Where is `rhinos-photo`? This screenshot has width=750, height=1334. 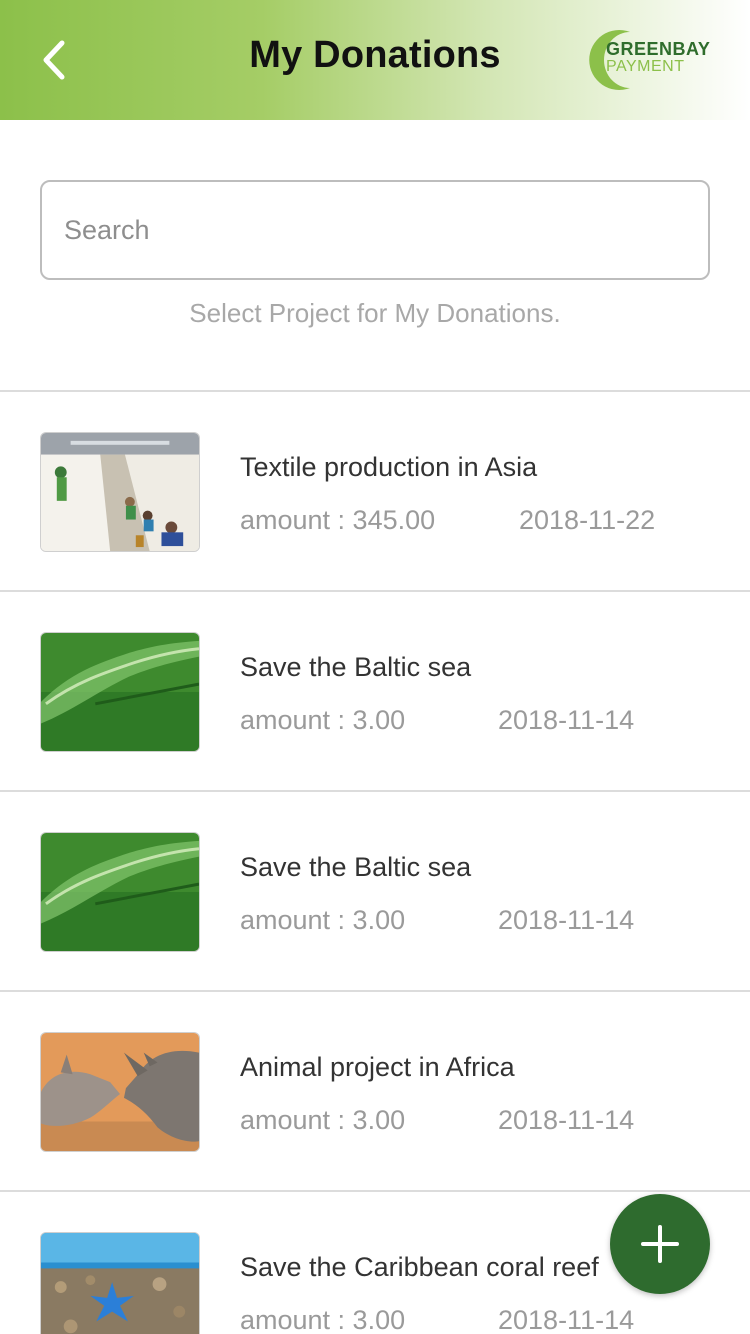 rhinos-photo is located at coordinates (120, 1092).